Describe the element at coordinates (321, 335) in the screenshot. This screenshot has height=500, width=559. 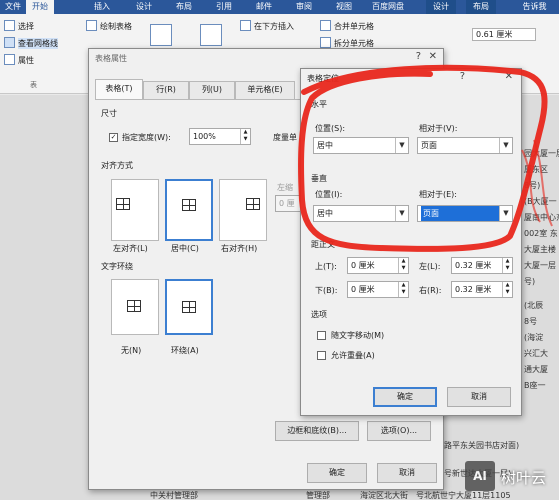
I see `move-with-text-checkbox` at that location.